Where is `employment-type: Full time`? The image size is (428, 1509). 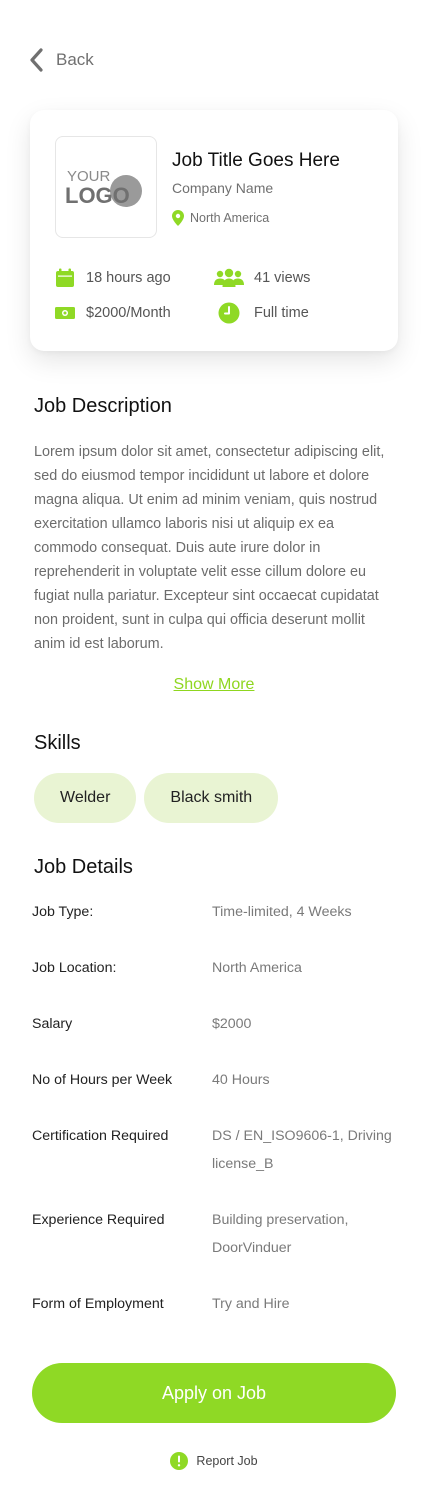
employment-type: Full time is located at coordinates (263, 313).